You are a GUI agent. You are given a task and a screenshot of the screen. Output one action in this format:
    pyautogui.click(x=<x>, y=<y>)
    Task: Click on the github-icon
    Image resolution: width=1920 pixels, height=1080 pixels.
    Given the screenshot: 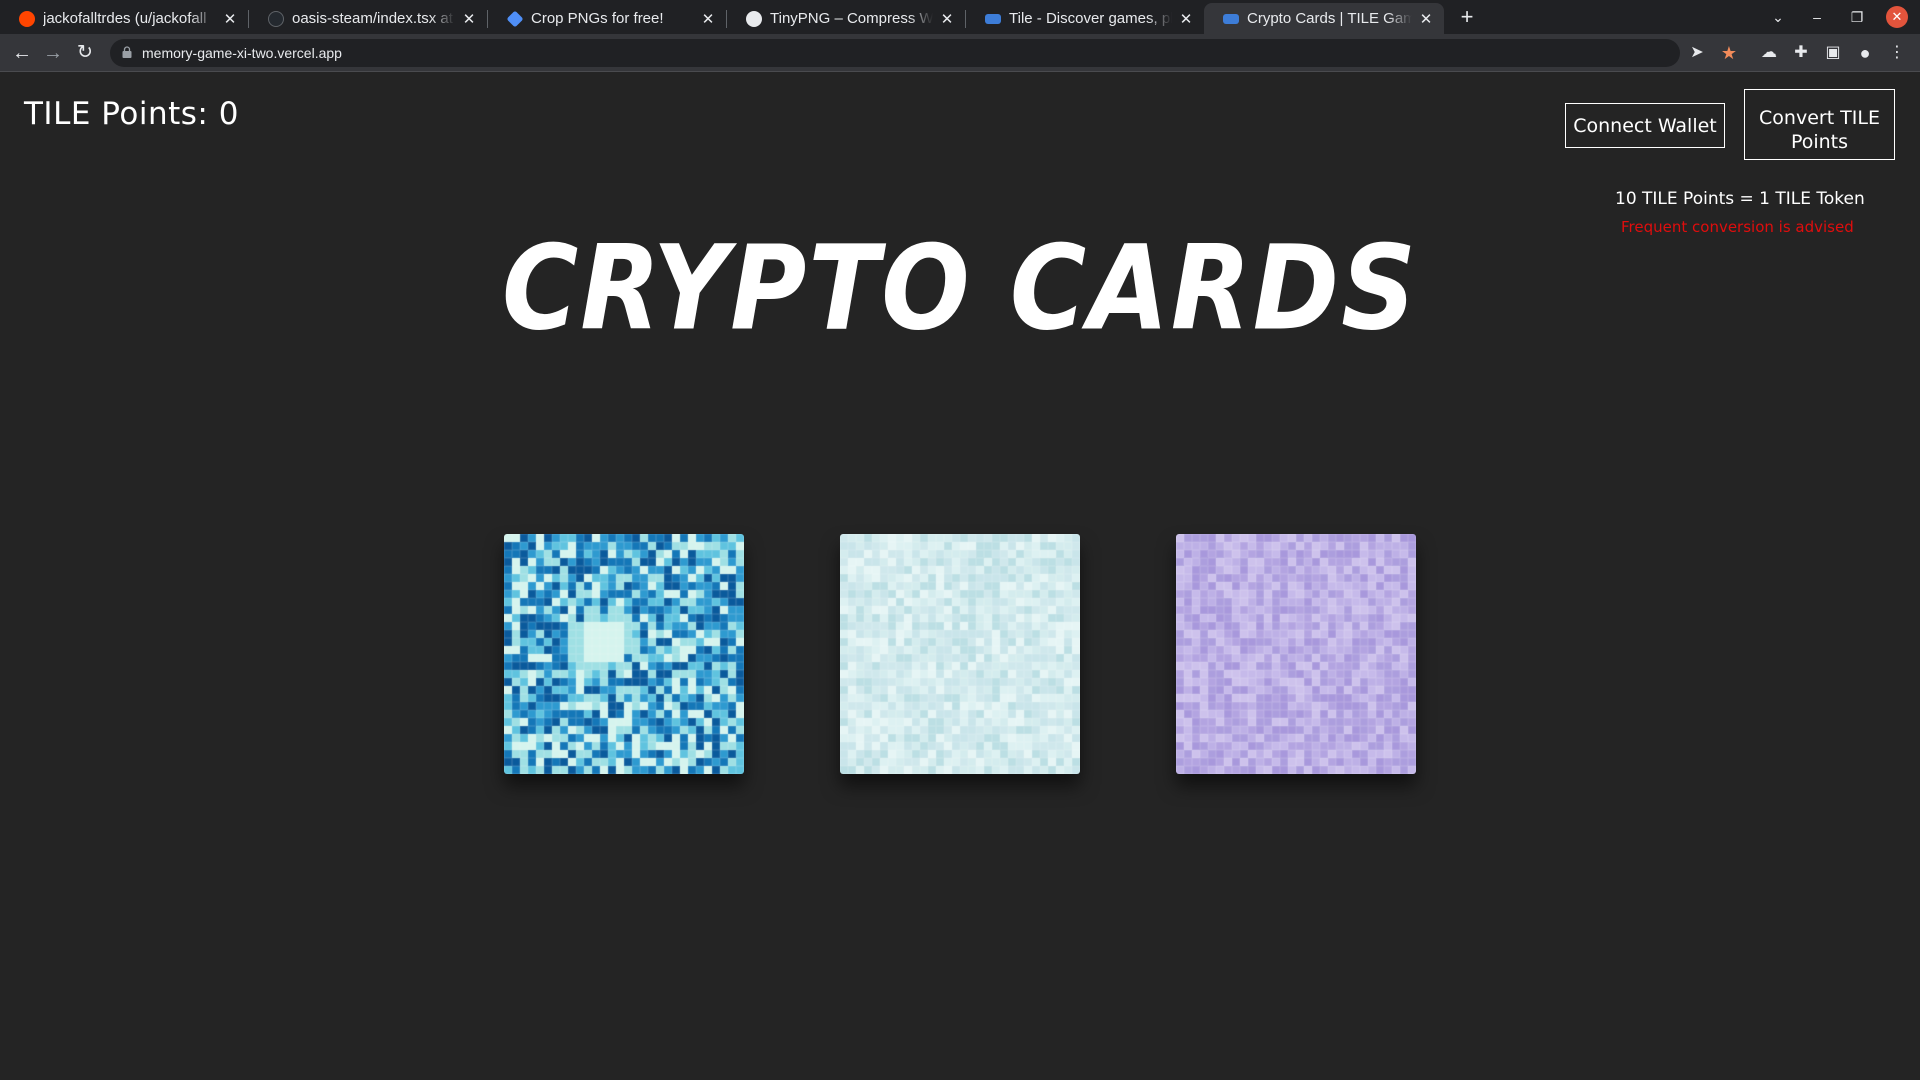 What is the action you would take?
    pyautogui.click(x=276, y=18)
    